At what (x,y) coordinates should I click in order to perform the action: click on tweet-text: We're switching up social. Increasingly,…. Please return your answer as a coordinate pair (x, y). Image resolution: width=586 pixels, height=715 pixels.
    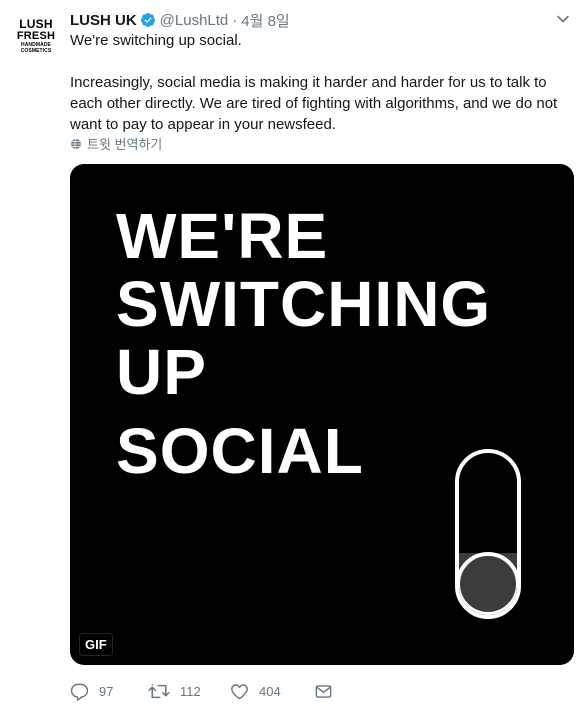
    Looking at the image, I should click on (320, 82).